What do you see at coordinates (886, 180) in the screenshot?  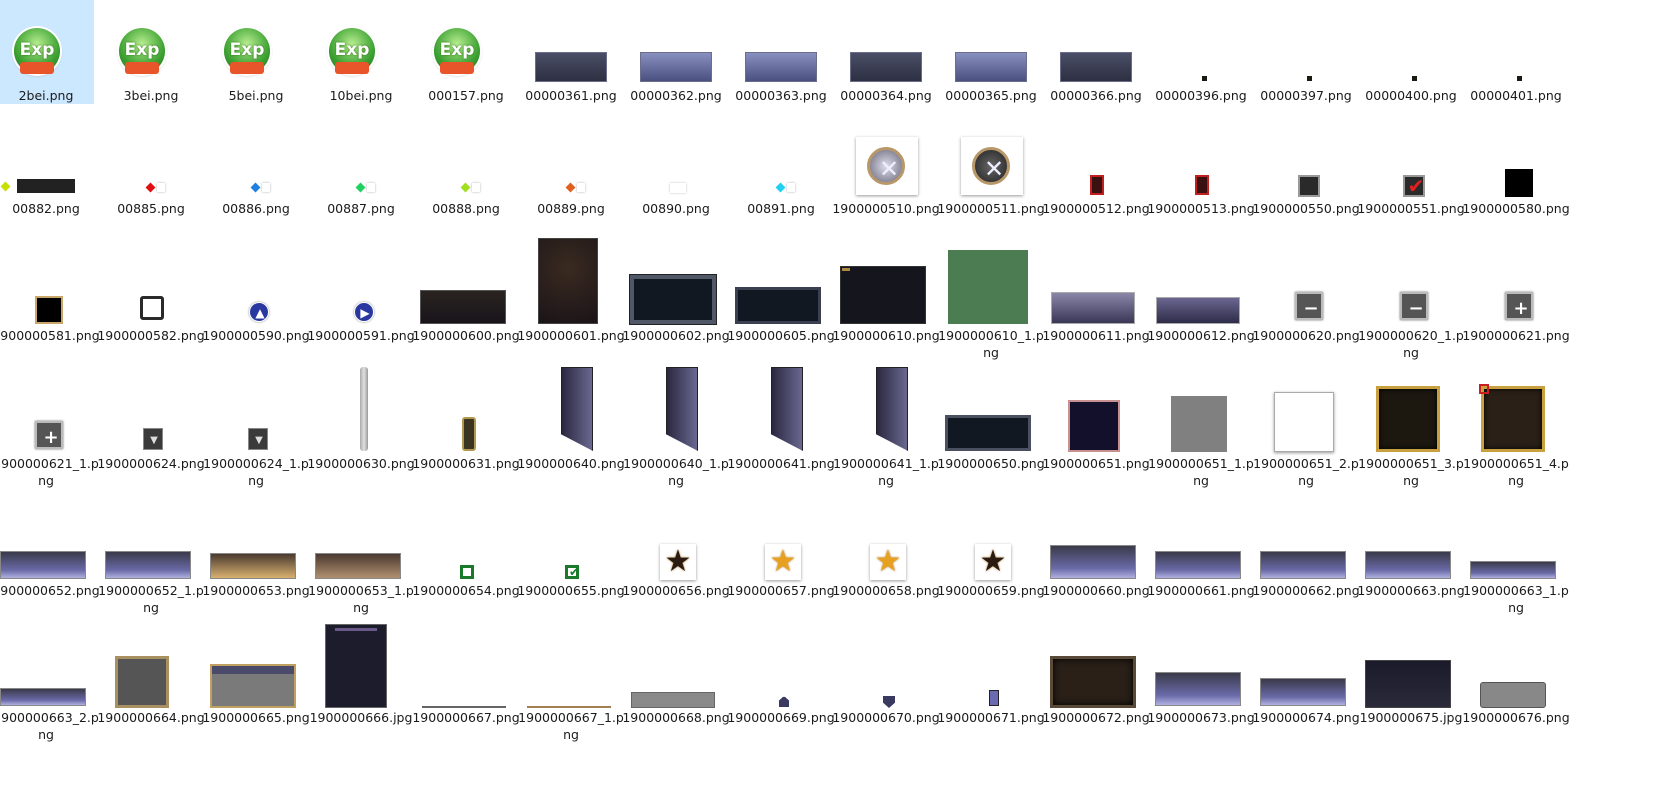 I see `file-item: ✕ 1900000510.png` at bounding box center [886, 180].